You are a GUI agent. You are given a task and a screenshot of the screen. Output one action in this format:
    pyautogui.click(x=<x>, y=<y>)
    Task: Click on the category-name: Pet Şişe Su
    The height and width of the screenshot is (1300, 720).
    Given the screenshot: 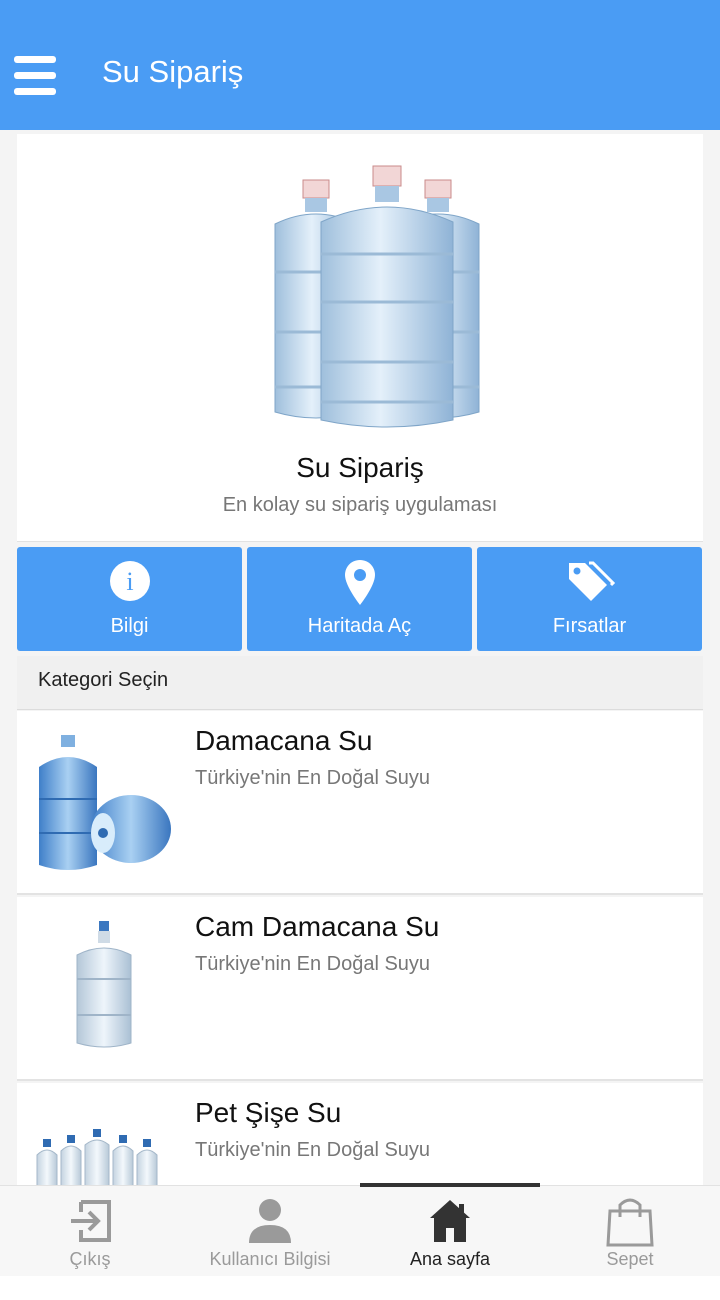 What is the action you would take?
    pyautogui.click(x=268, y=1112)
    